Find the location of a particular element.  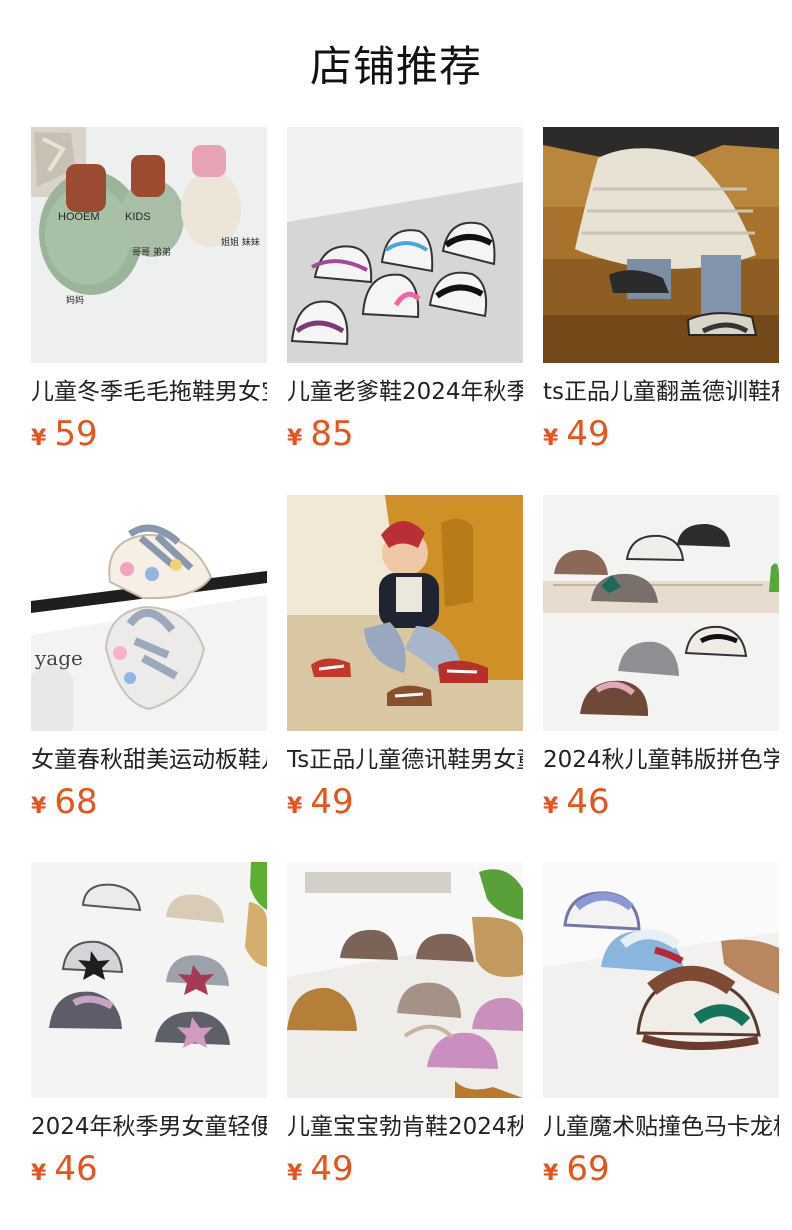

product-card: yage 女童春秋甜美运动板鞋儿童小花休闲鞋 ¥ 68 is located at coordinates (149, 660).